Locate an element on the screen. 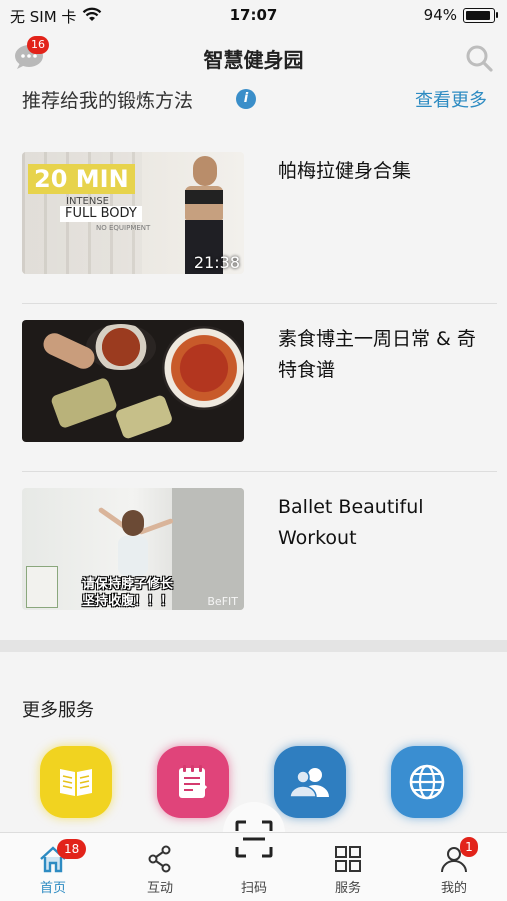 The width and height of the screenshot is (507, 901). tab-home: 18 首页 is located at coordinates (53, 867).